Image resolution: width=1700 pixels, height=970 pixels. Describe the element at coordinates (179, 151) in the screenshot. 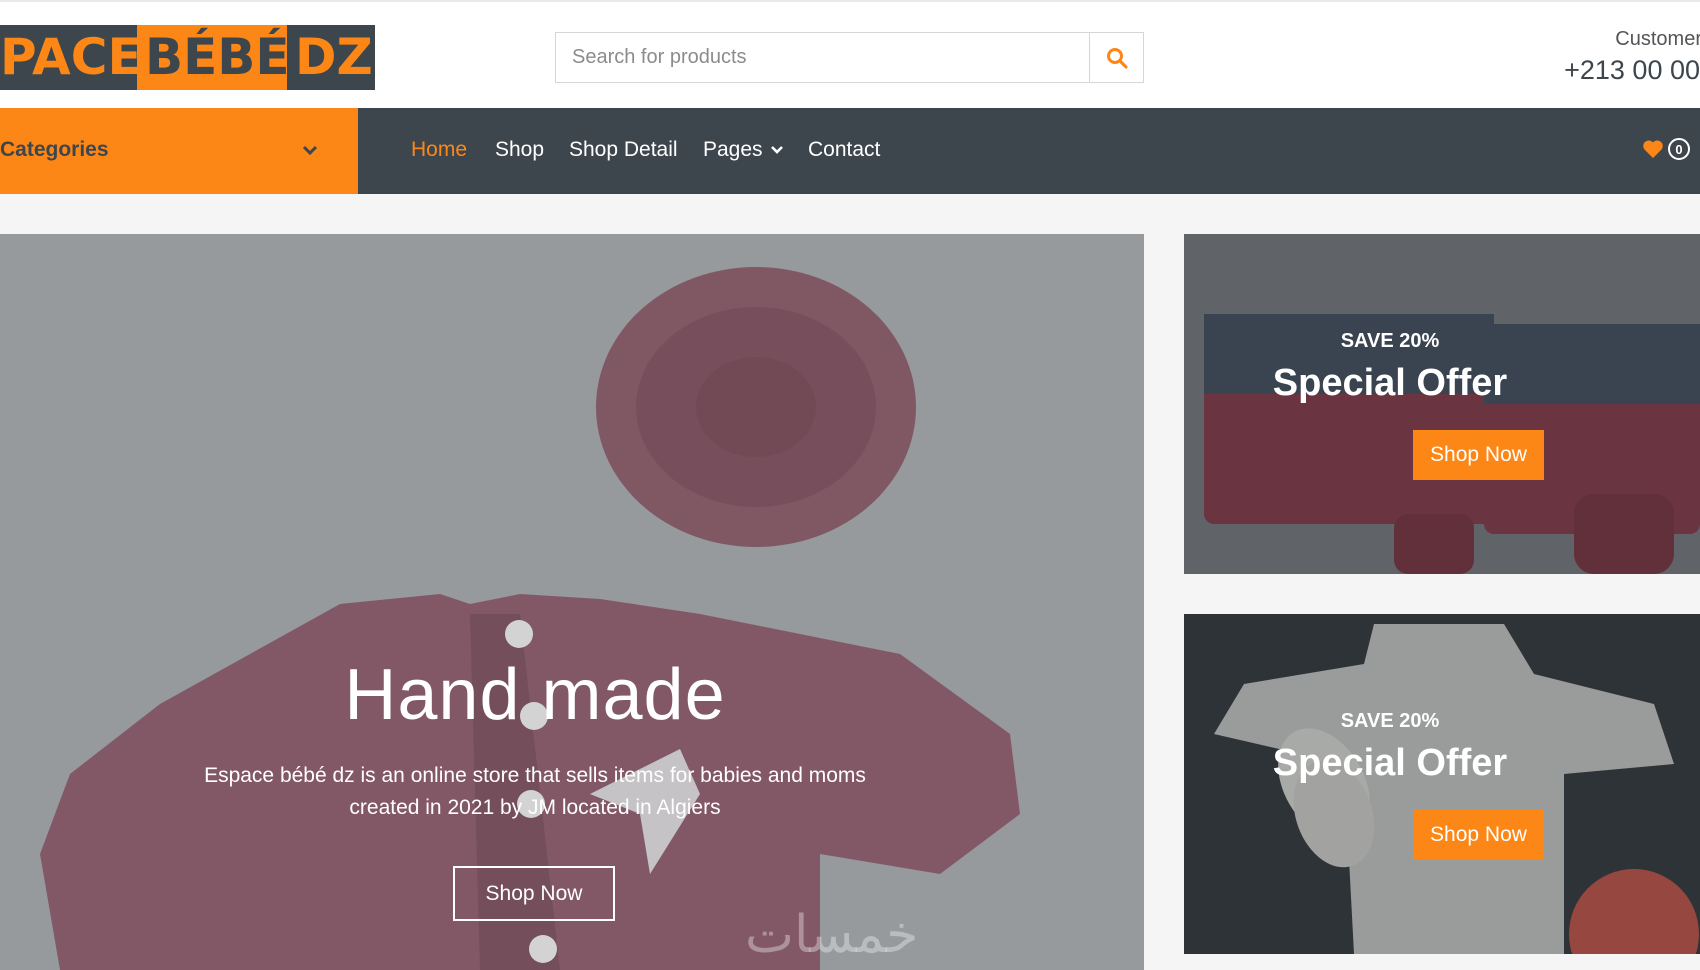

I see `categories-dropdown: Categories` at that location.